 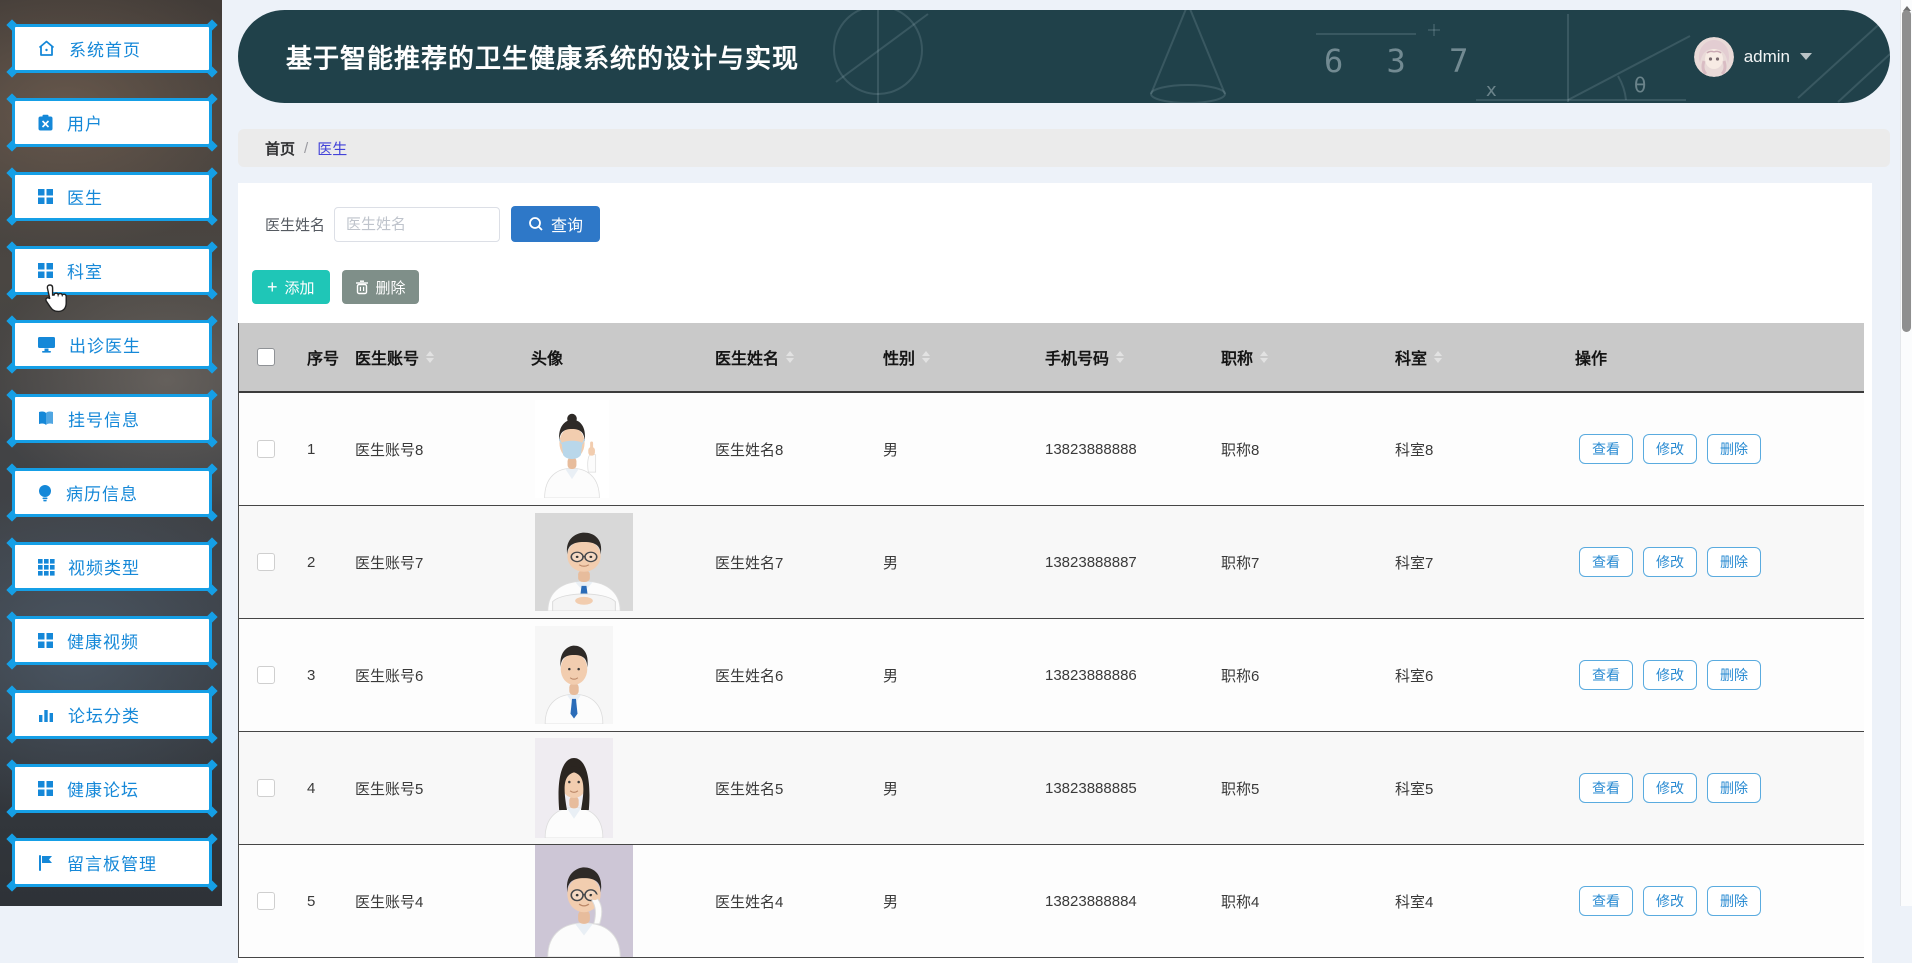 I want to click on cell-phone: 13823888886, so click(x=1091, y=675).